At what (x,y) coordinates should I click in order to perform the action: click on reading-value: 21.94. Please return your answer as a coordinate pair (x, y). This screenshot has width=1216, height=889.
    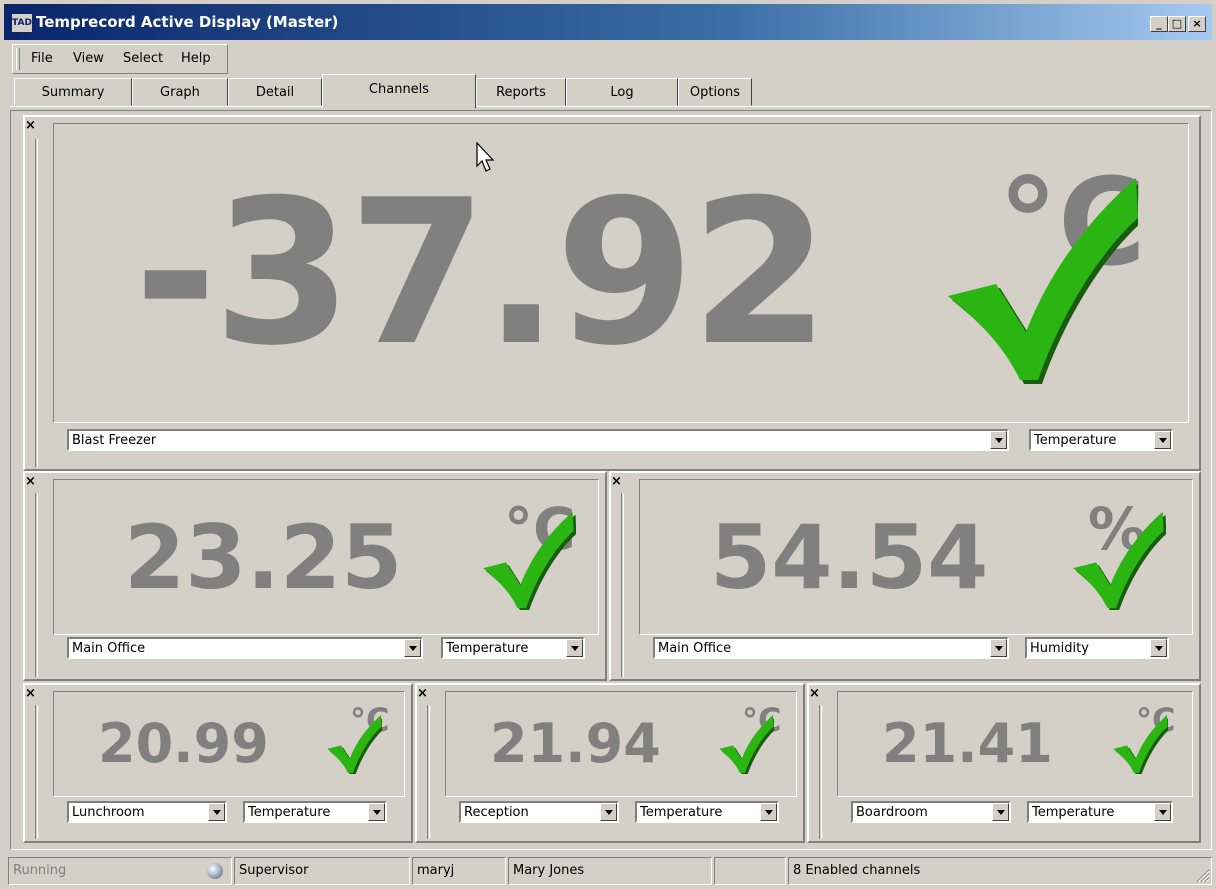
    Looking at the image, I should click on (575, 743).